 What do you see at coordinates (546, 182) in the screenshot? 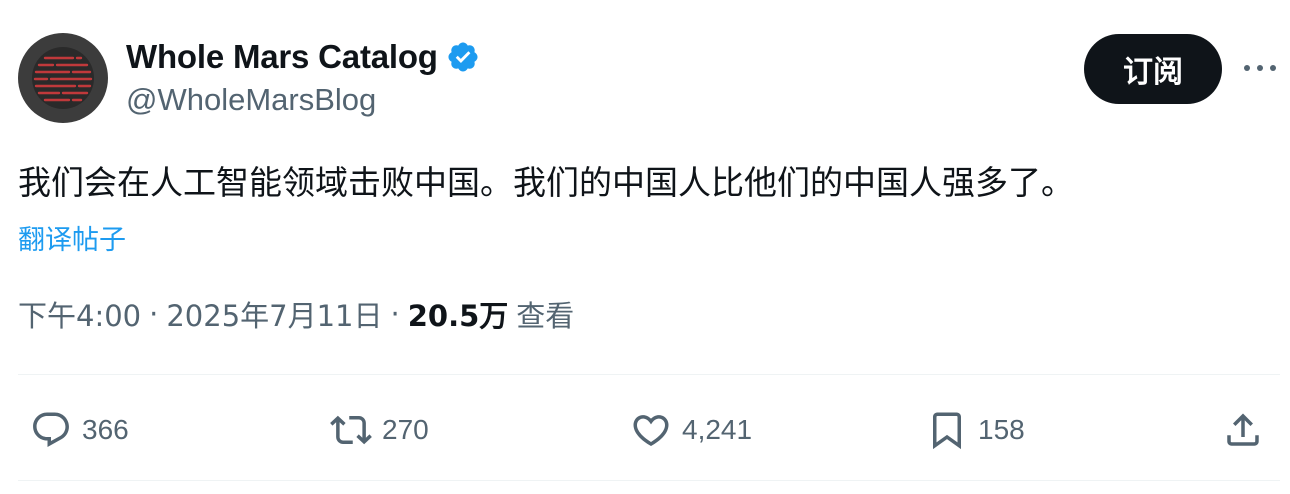
I see `tweet-text: 我们会在人工智能领域击败中国。我们的中国人比他们的中国人强多了。` at bounding box center [546, 182].